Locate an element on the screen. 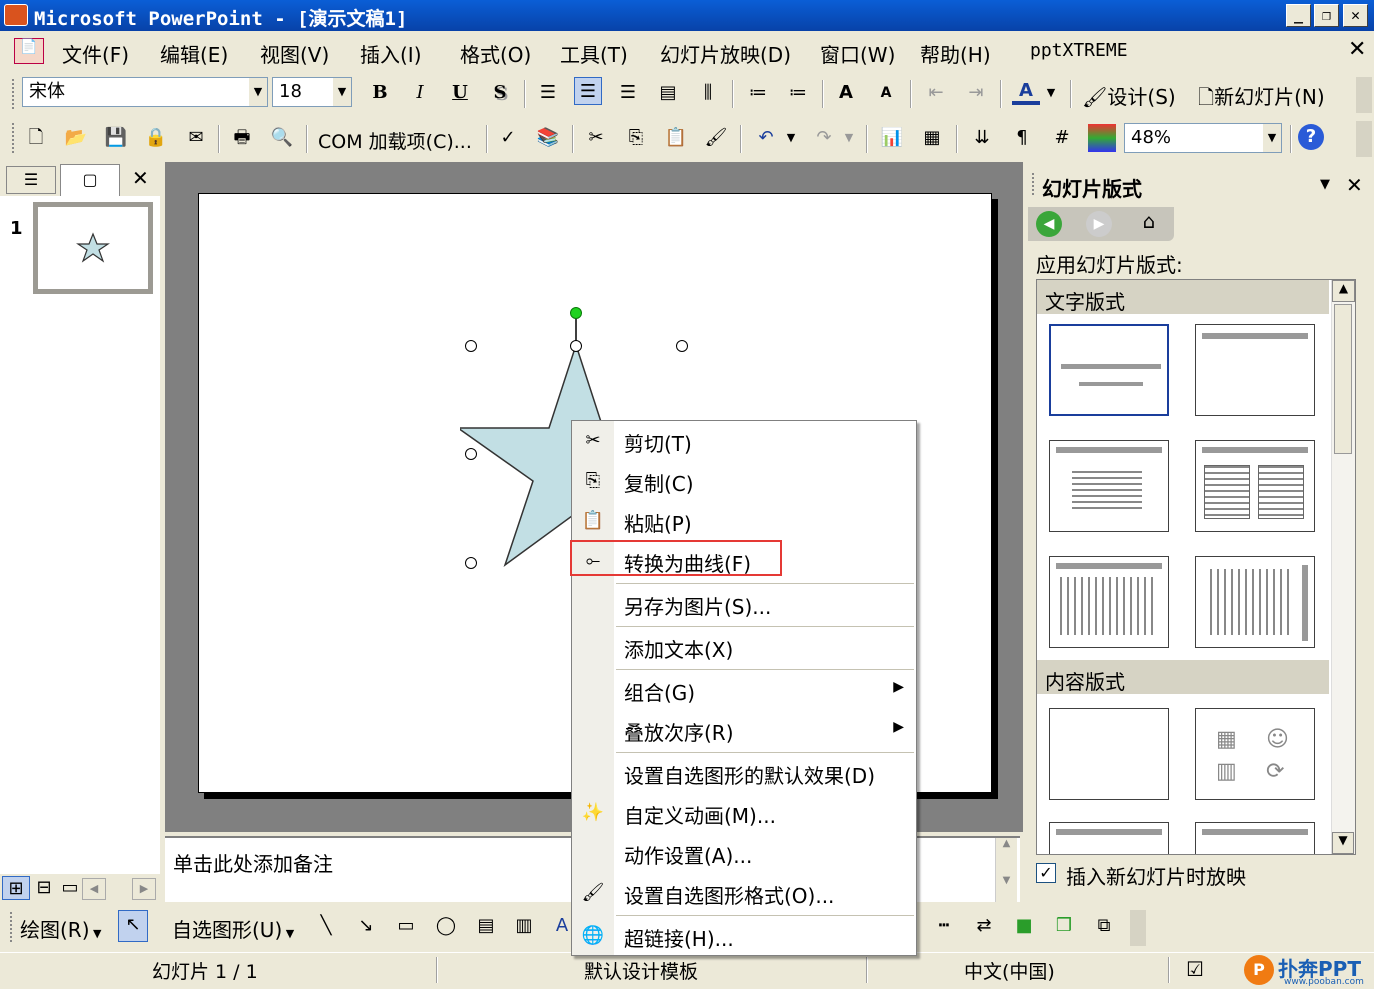 The width and height of the screenshot is (1374, 989). menu-item-add-text: 添加文本(X) is located at coordinates (744, 647).